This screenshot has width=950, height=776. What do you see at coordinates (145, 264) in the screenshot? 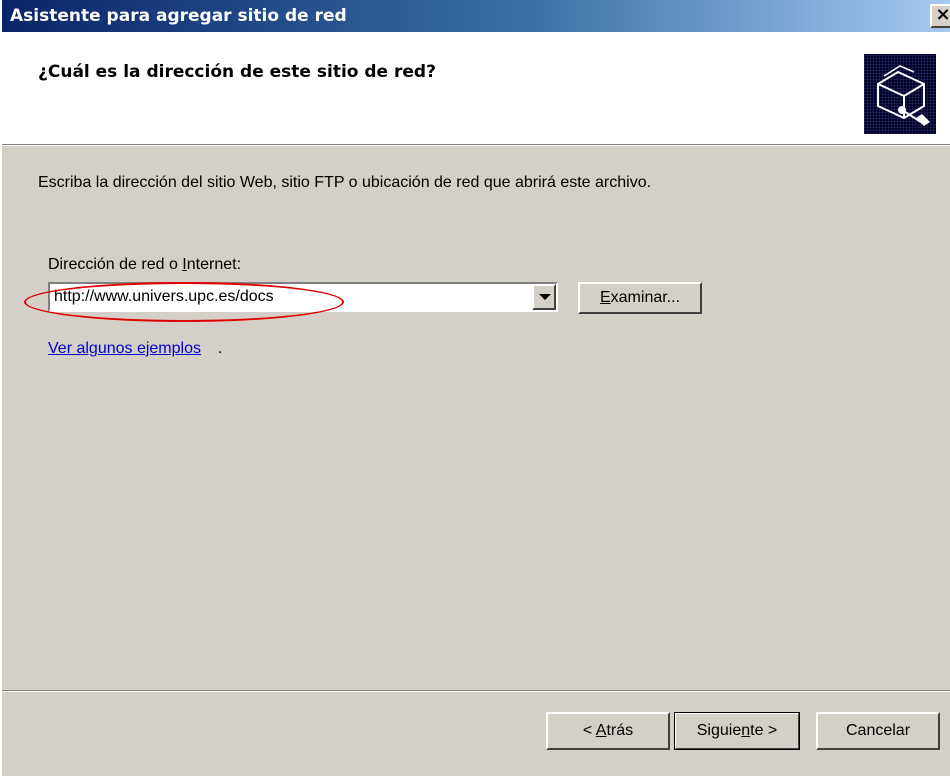
I see `address-label: Dirección de red o Internet:` at bounding box center [145, 264].